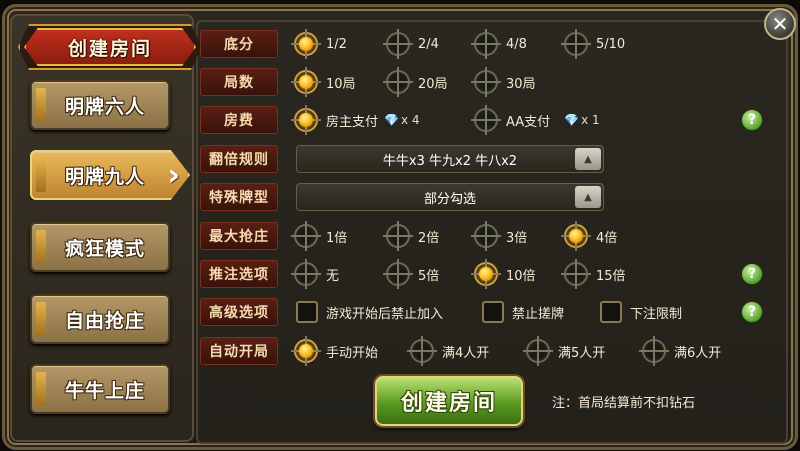 The width and height of the screenshot is (800, 451). What do you see at coordinates (680, 351) in the screenshot?
I see `auto-start-option-6: 满6人开` at bounding box center [680, 351].